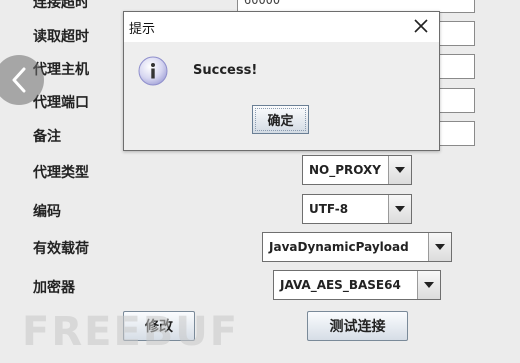 The width and height of the screenshot is (520, 363). I want to click on remark-label: 备注, so click(47, 137).